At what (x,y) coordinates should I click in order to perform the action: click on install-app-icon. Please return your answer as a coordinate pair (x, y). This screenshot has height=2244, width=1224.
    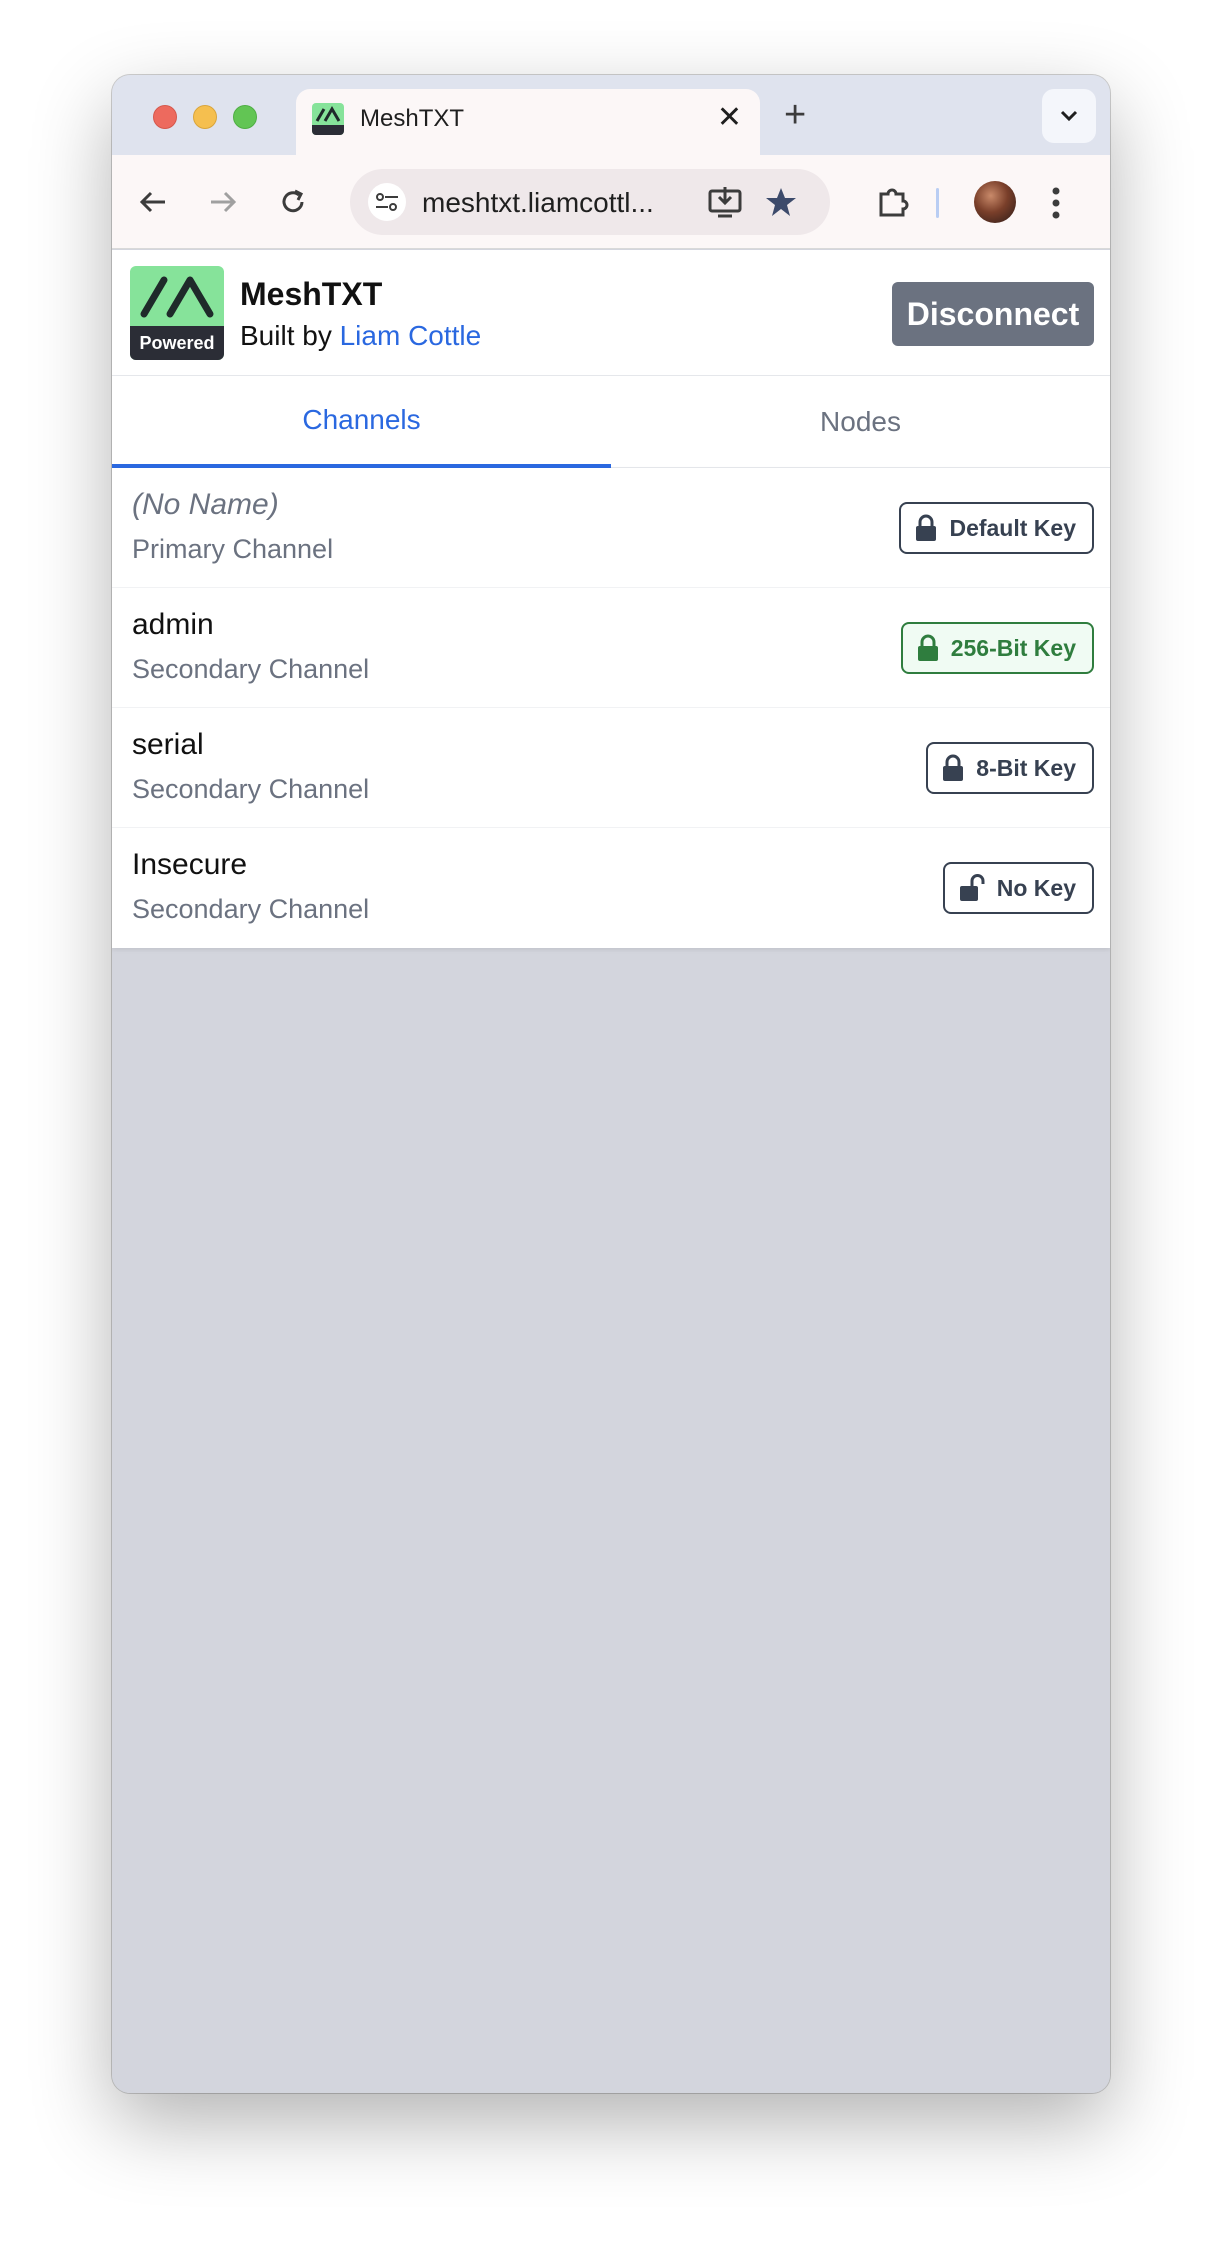
    Looking at the image, I should click on (725, 204).